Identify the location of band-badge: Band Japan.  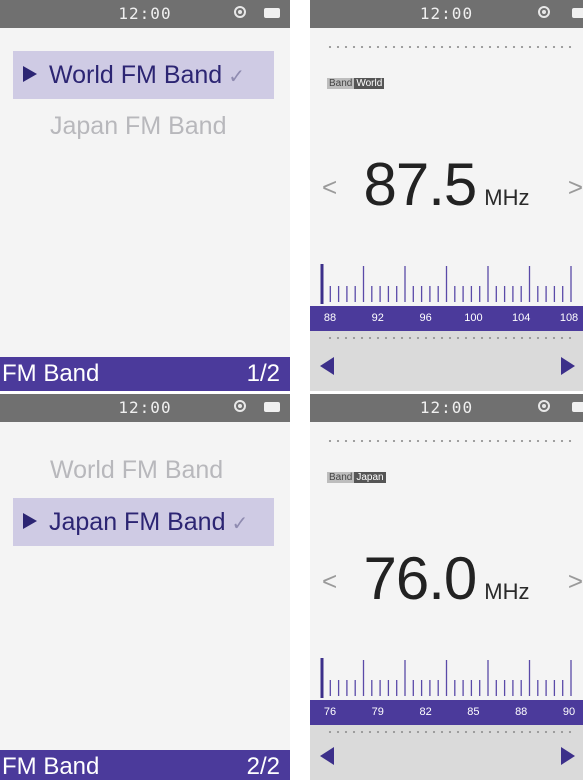
(356, 478).